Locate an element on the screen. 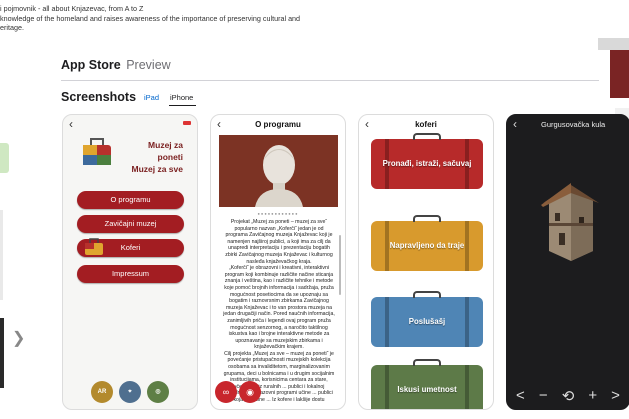 This screenshot has width=629, height=419. battery-icon is located at coordinates (187, 123).